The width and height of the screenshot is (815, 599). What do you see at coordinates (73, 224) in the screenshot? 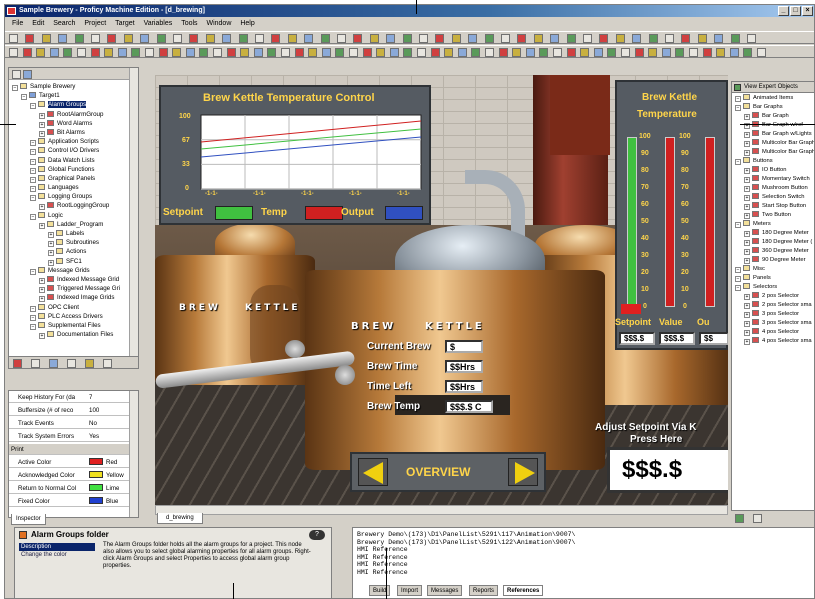
I see `tree-item: + Ladder_Program` at bounding box center [73, 224].